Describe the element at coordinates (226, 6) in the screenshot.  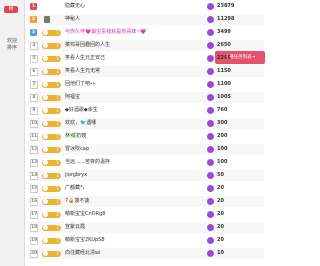
I see `score-value: 23879` at that location.